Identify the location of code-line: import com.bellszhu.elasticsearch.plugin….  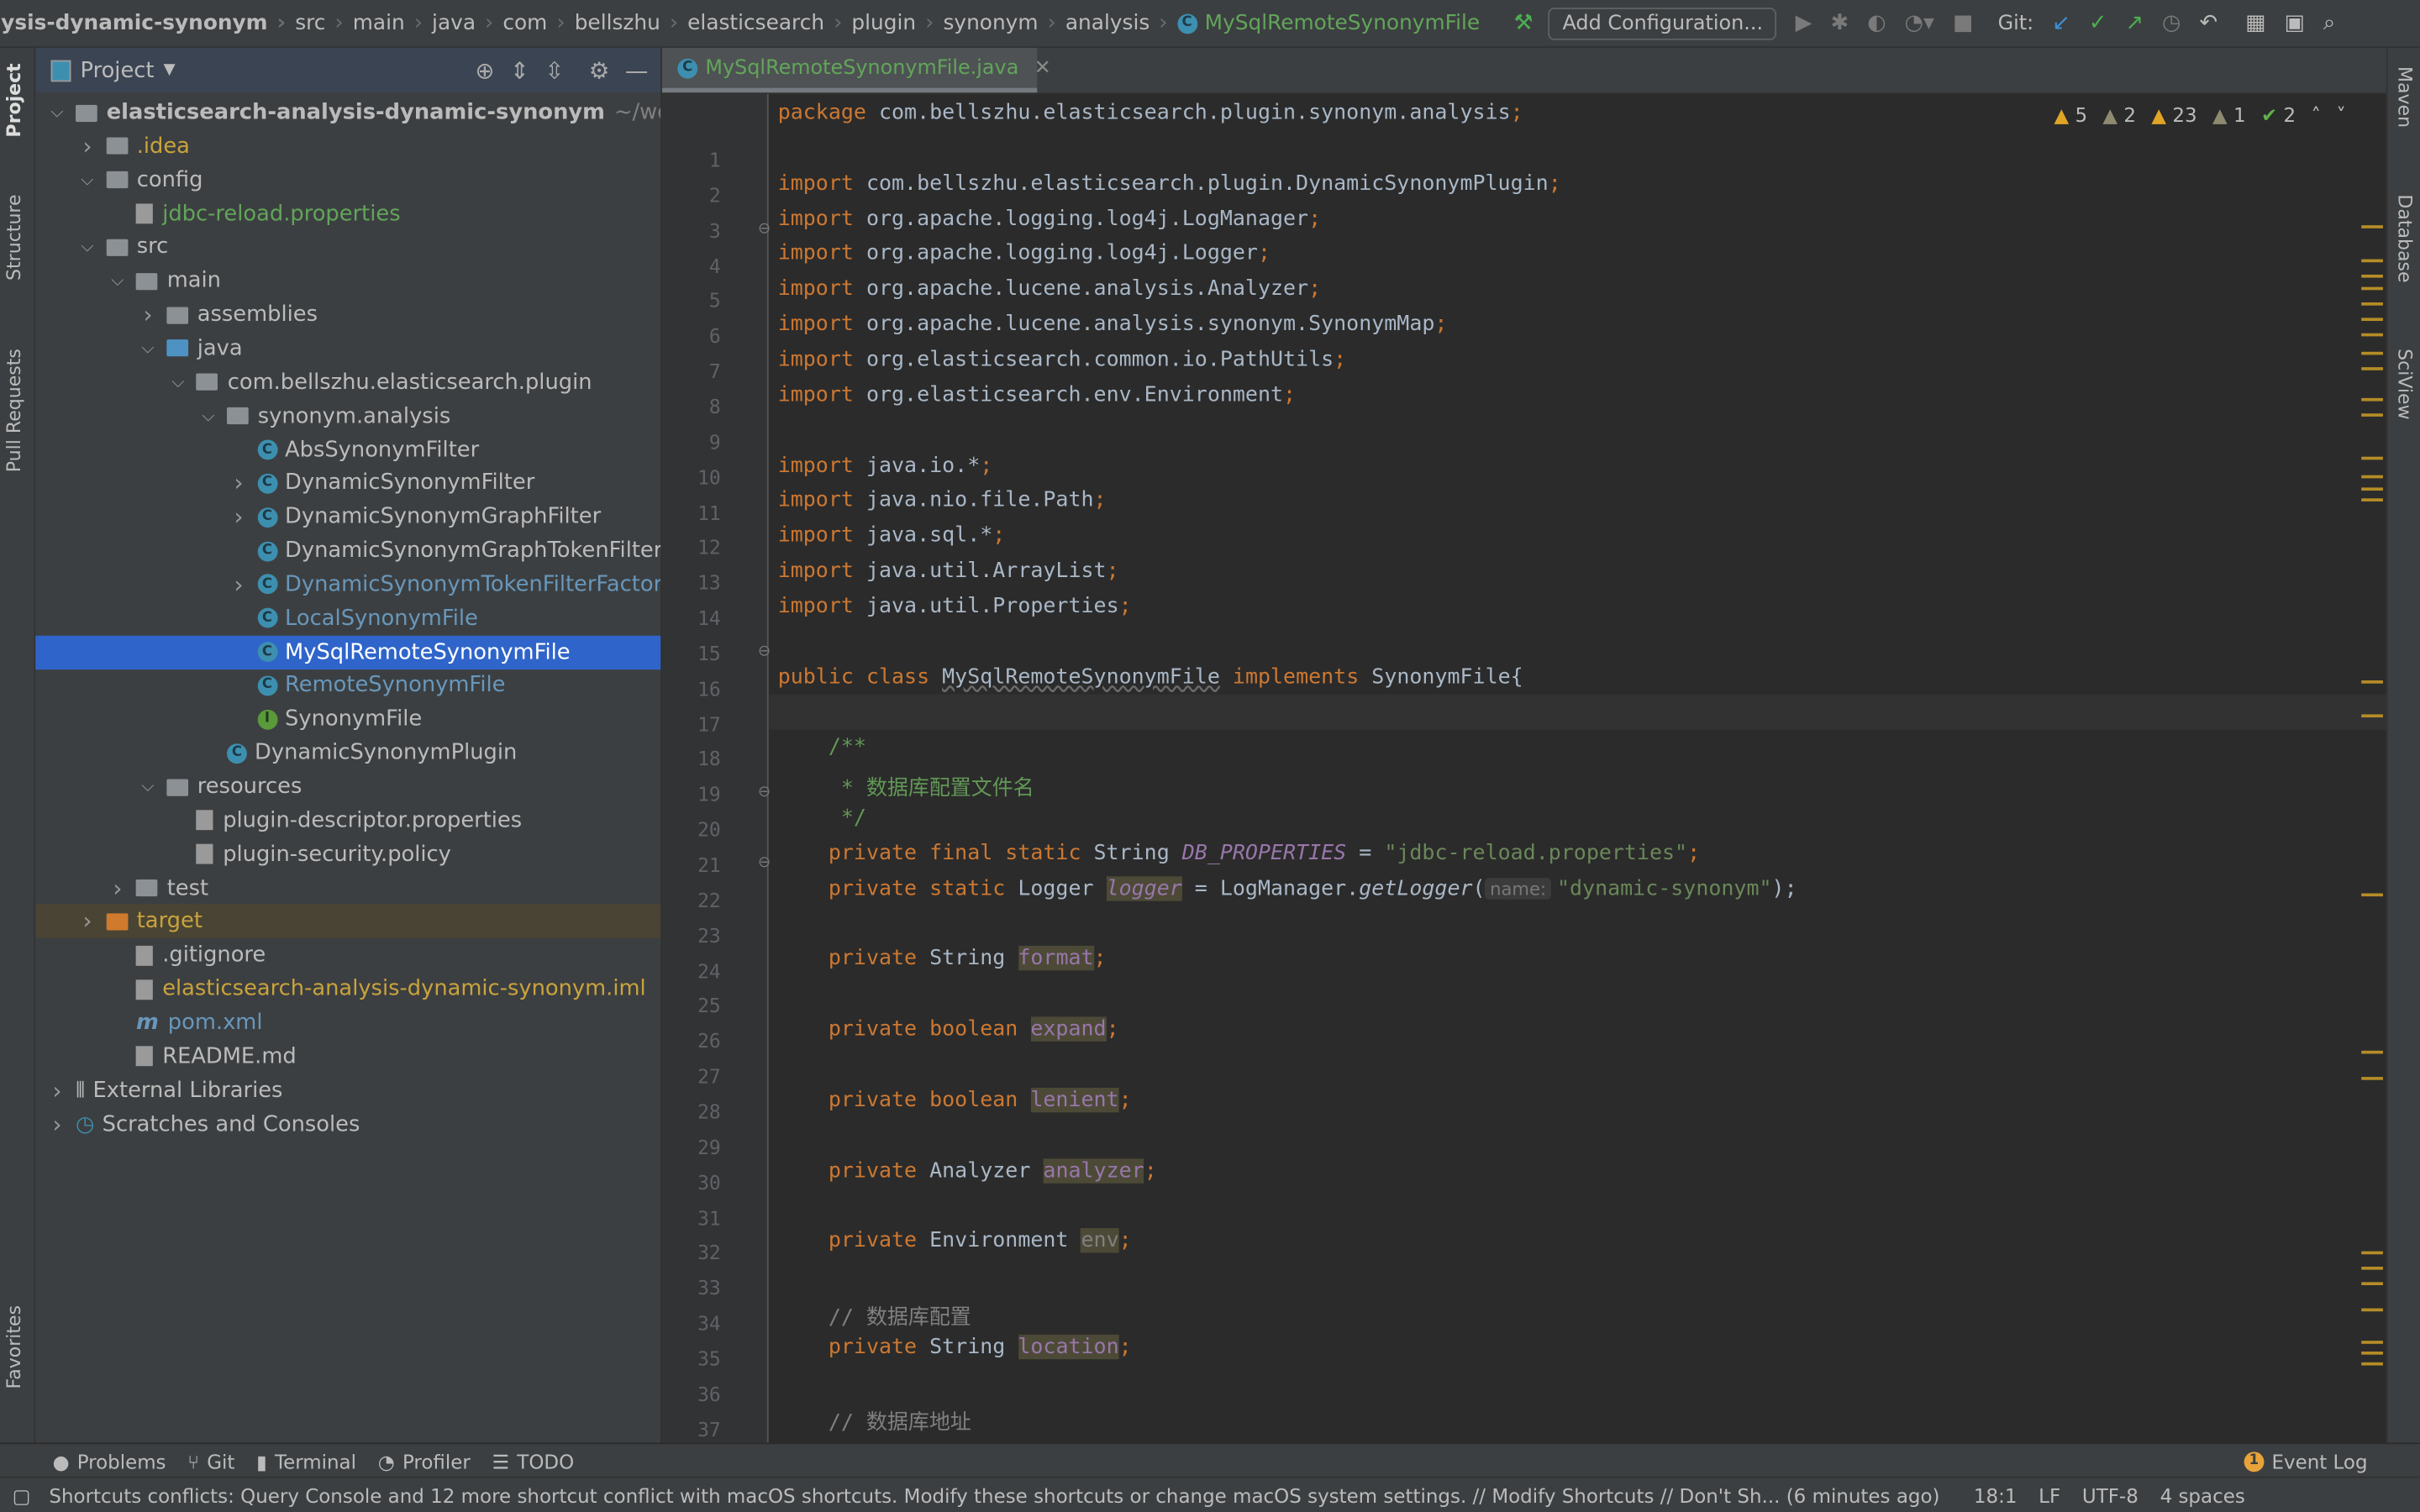
(1169, 183).